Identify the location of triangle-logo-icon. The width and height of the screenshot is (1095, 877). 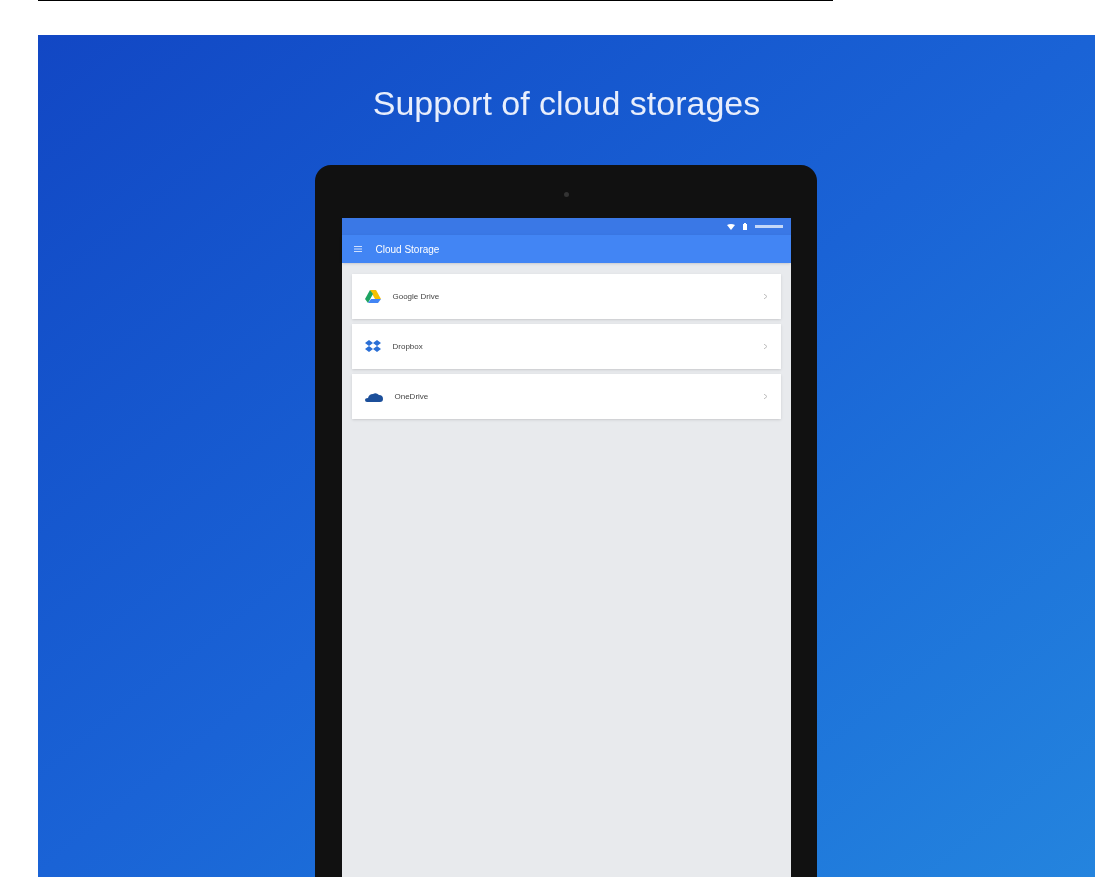
(372, 296).